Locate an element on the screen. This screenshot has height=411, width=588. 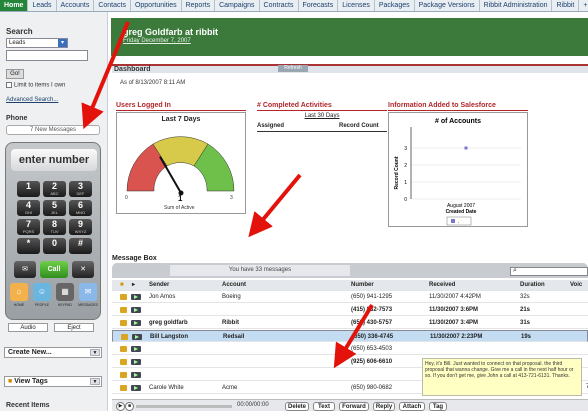
keypad-key: 3 DEF is located at coordinates (80, 189).